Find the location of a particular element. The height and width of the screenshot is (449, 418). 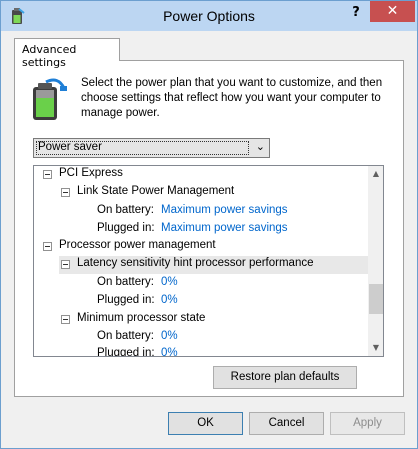

tree-item-label: PCI Express is located at coordinates (91, 173).